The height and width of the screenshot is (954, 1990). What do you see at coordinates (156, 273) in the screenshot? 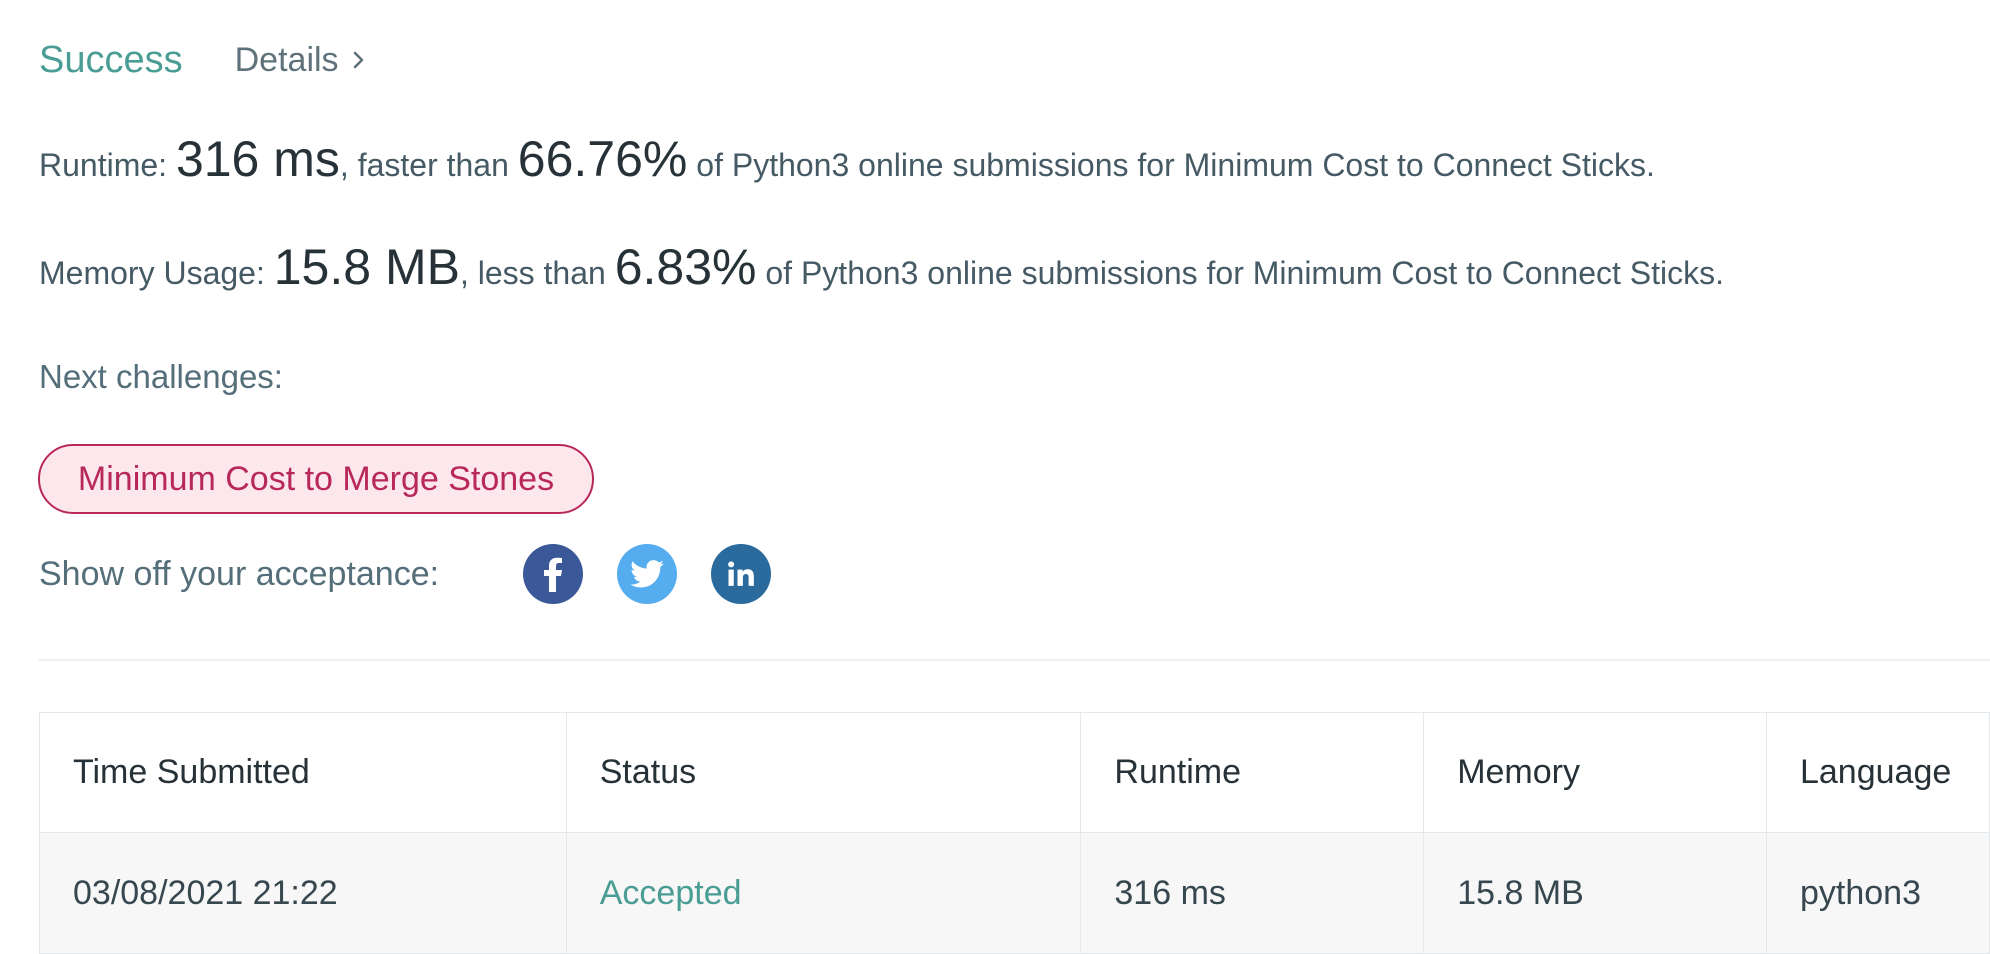
I see `memory-prefix: Memory Usage:` at bounding box center [156, 273].